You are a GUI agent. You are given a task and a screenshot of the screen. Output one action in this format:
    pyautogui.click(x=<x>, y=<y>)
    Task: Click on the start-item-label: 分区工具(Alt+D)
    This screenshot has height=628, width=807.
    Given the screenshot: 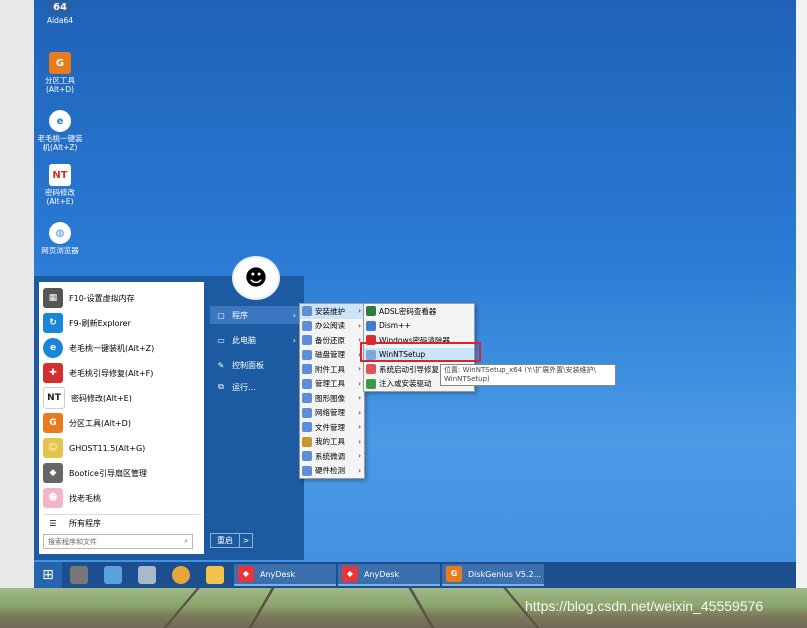 What is the action you would take?
    pyautogui.click(x=100, y=423)
    